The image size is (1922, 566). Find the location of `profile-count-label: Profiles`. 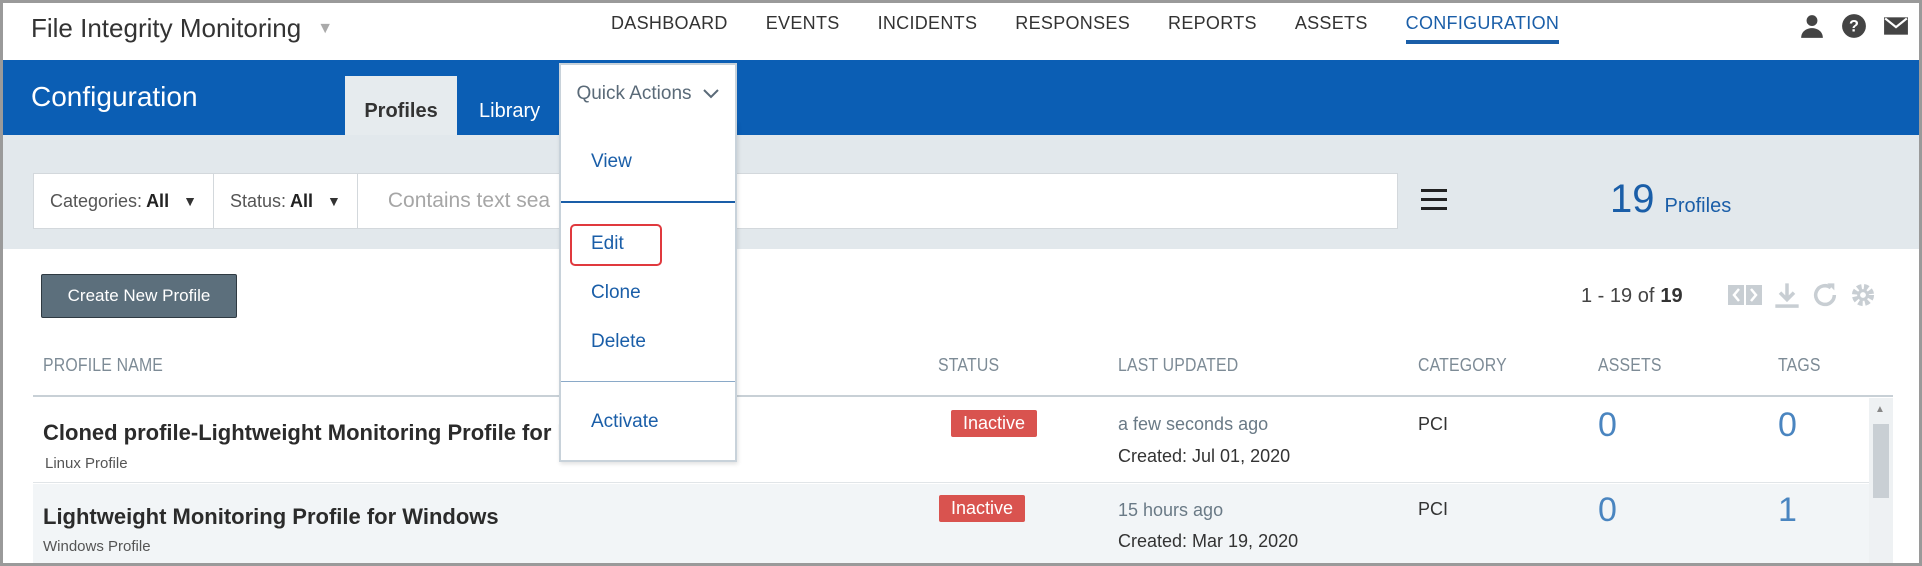

profile-count-label: Profiles is located at coordinates (1698, 206).